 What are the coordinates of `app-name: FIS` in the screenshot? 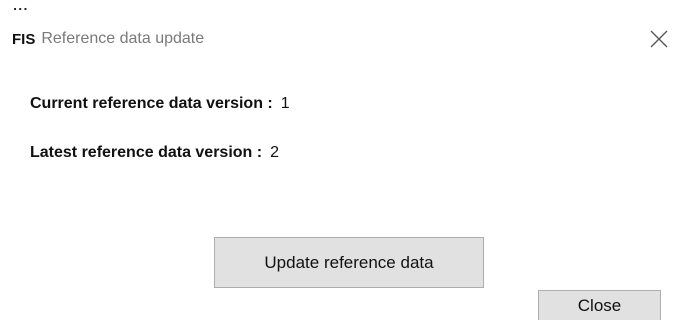 It's located at (24, 39).